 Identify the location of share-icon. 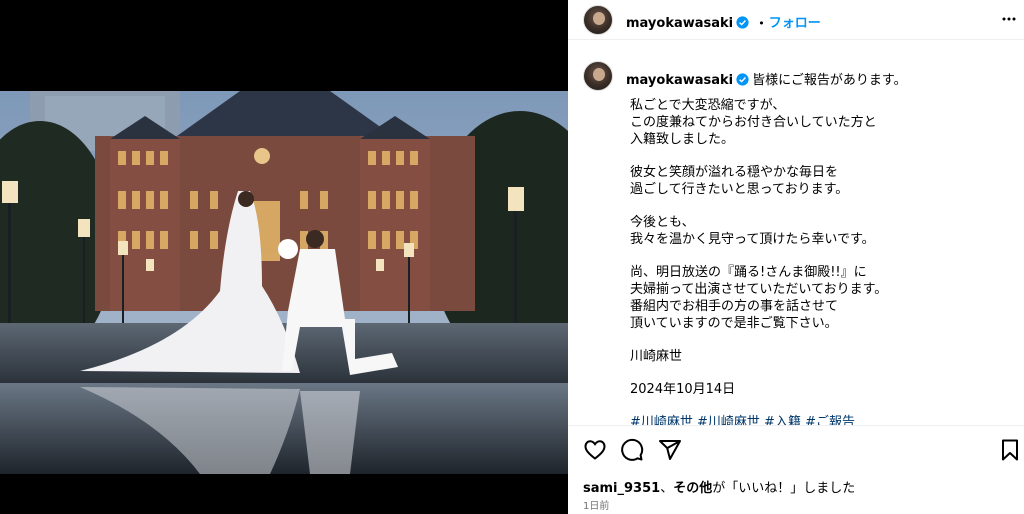
(670, 450).